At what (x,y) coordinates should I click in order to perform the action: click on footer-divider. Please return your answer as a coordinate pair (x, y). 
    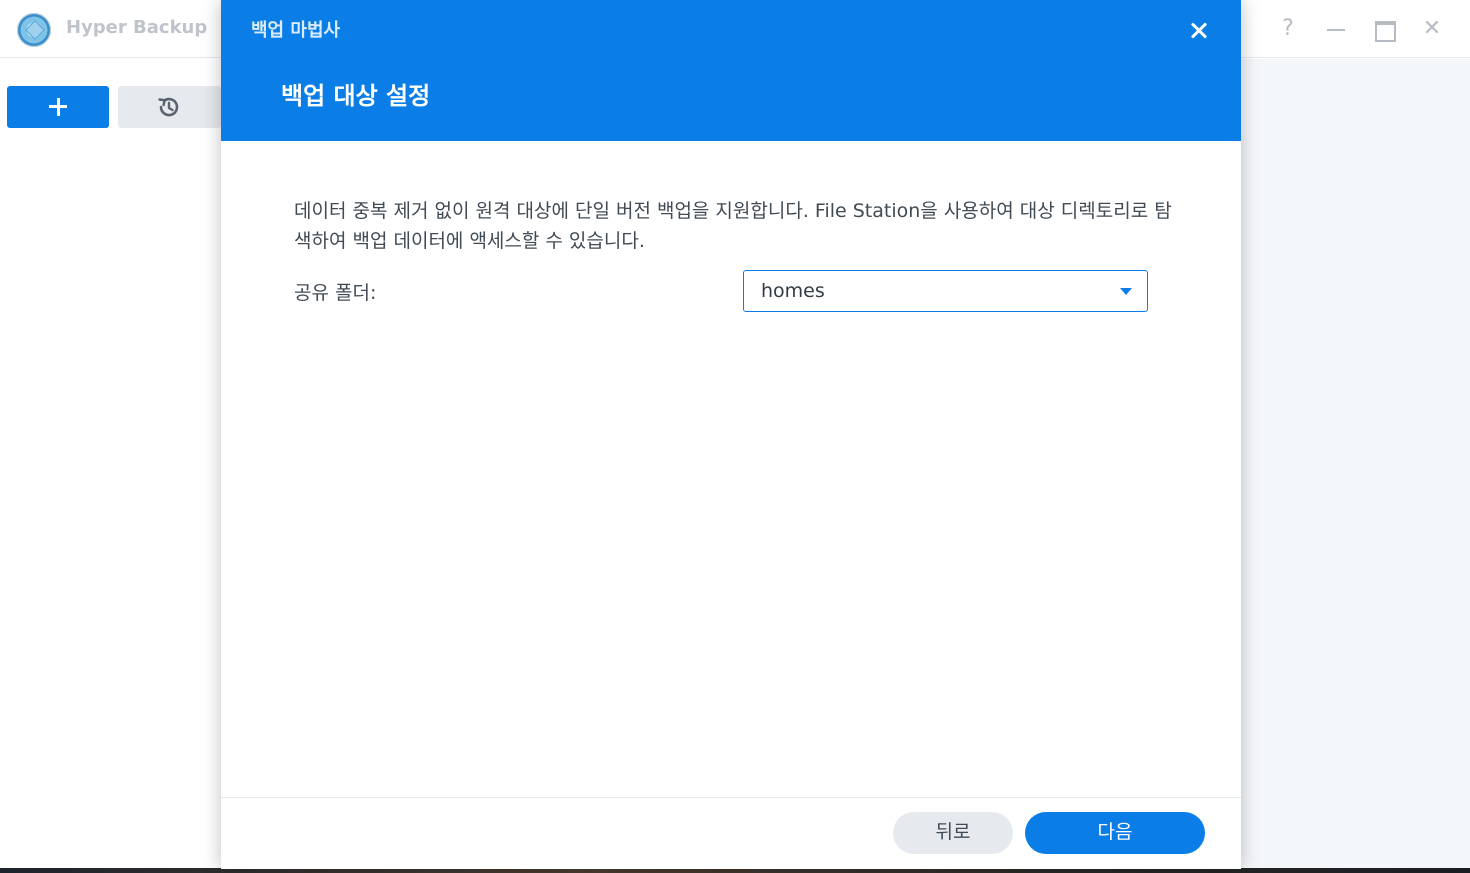
    Looking at the image, I should click on (731, 797).